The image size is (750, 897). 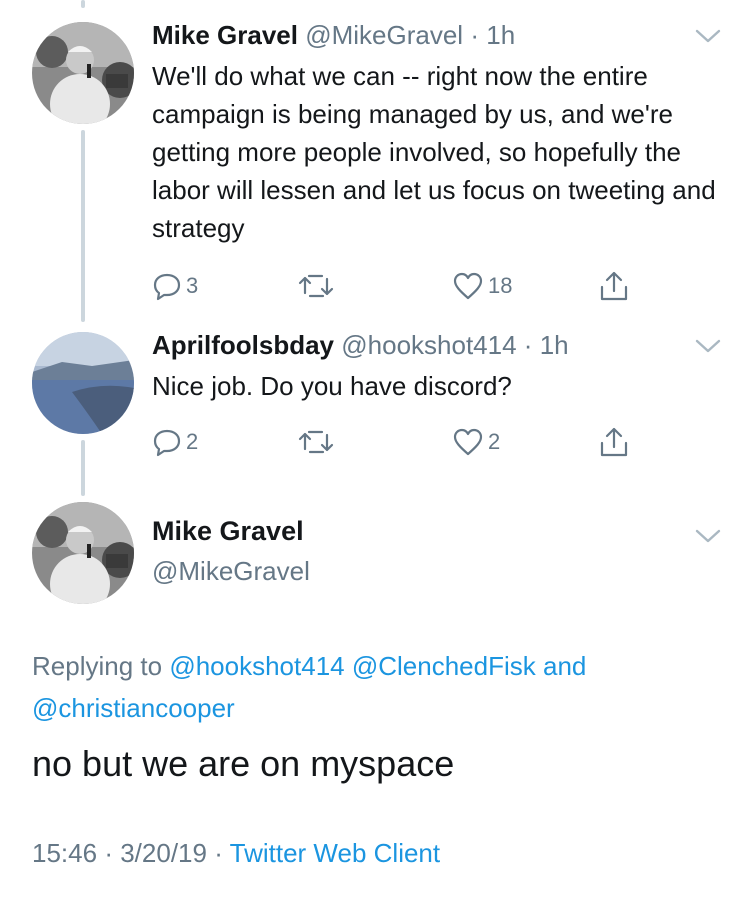 What do you see at coordinates (494, 441) in the screenshot?
I see `like-count: 2` at bounding box center [494, 441].